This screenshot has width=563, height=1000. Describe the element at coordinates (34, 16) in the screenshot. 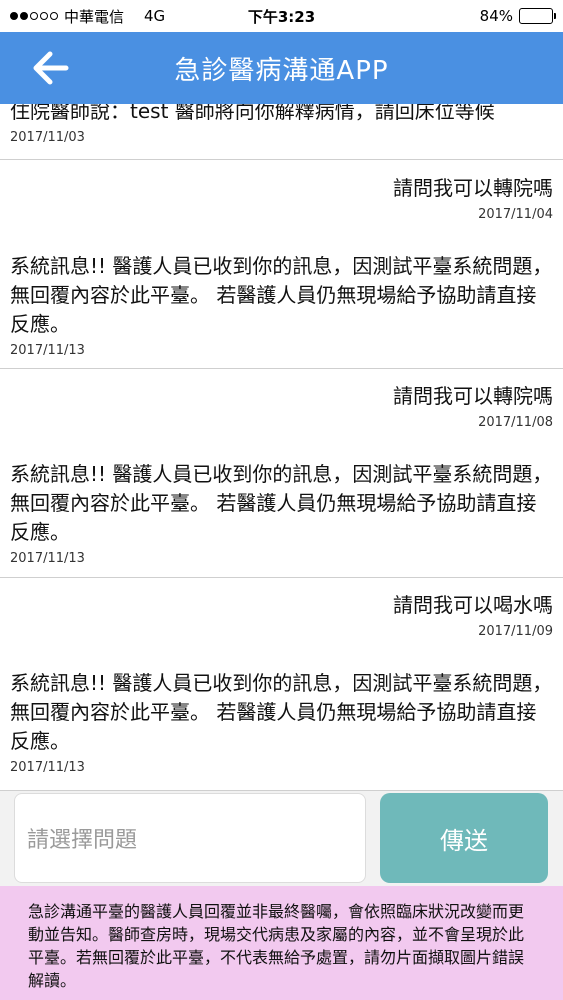

I see `signal-strength-icon` at that location.